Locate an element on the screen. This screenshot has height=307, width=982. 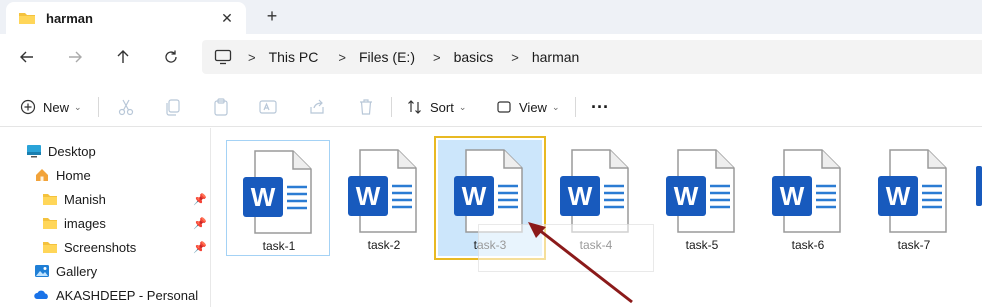
view-icon is located at coordinates (504, 107).